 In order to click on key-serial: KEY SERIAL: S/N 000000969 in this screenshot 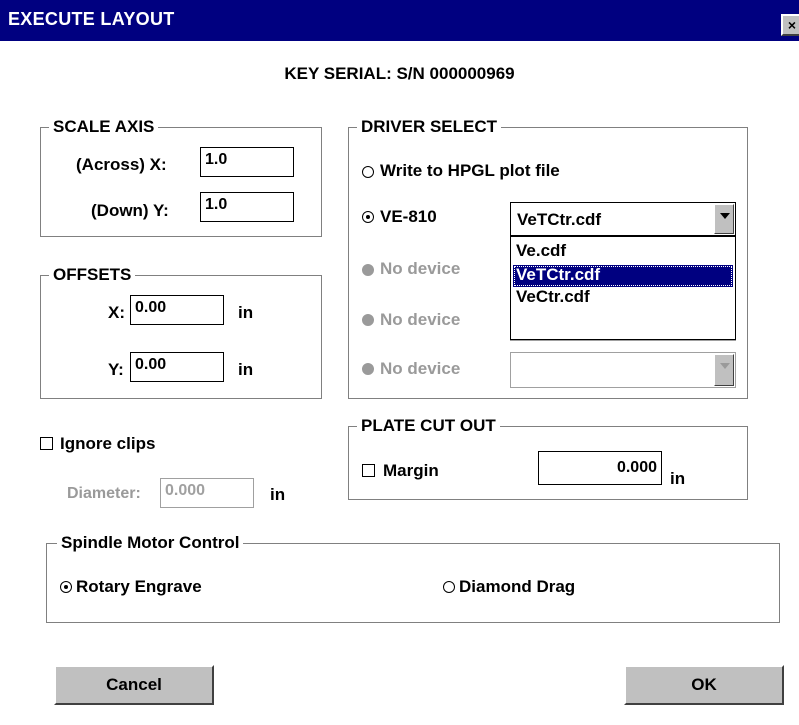, I will do `click(399, 73)`.